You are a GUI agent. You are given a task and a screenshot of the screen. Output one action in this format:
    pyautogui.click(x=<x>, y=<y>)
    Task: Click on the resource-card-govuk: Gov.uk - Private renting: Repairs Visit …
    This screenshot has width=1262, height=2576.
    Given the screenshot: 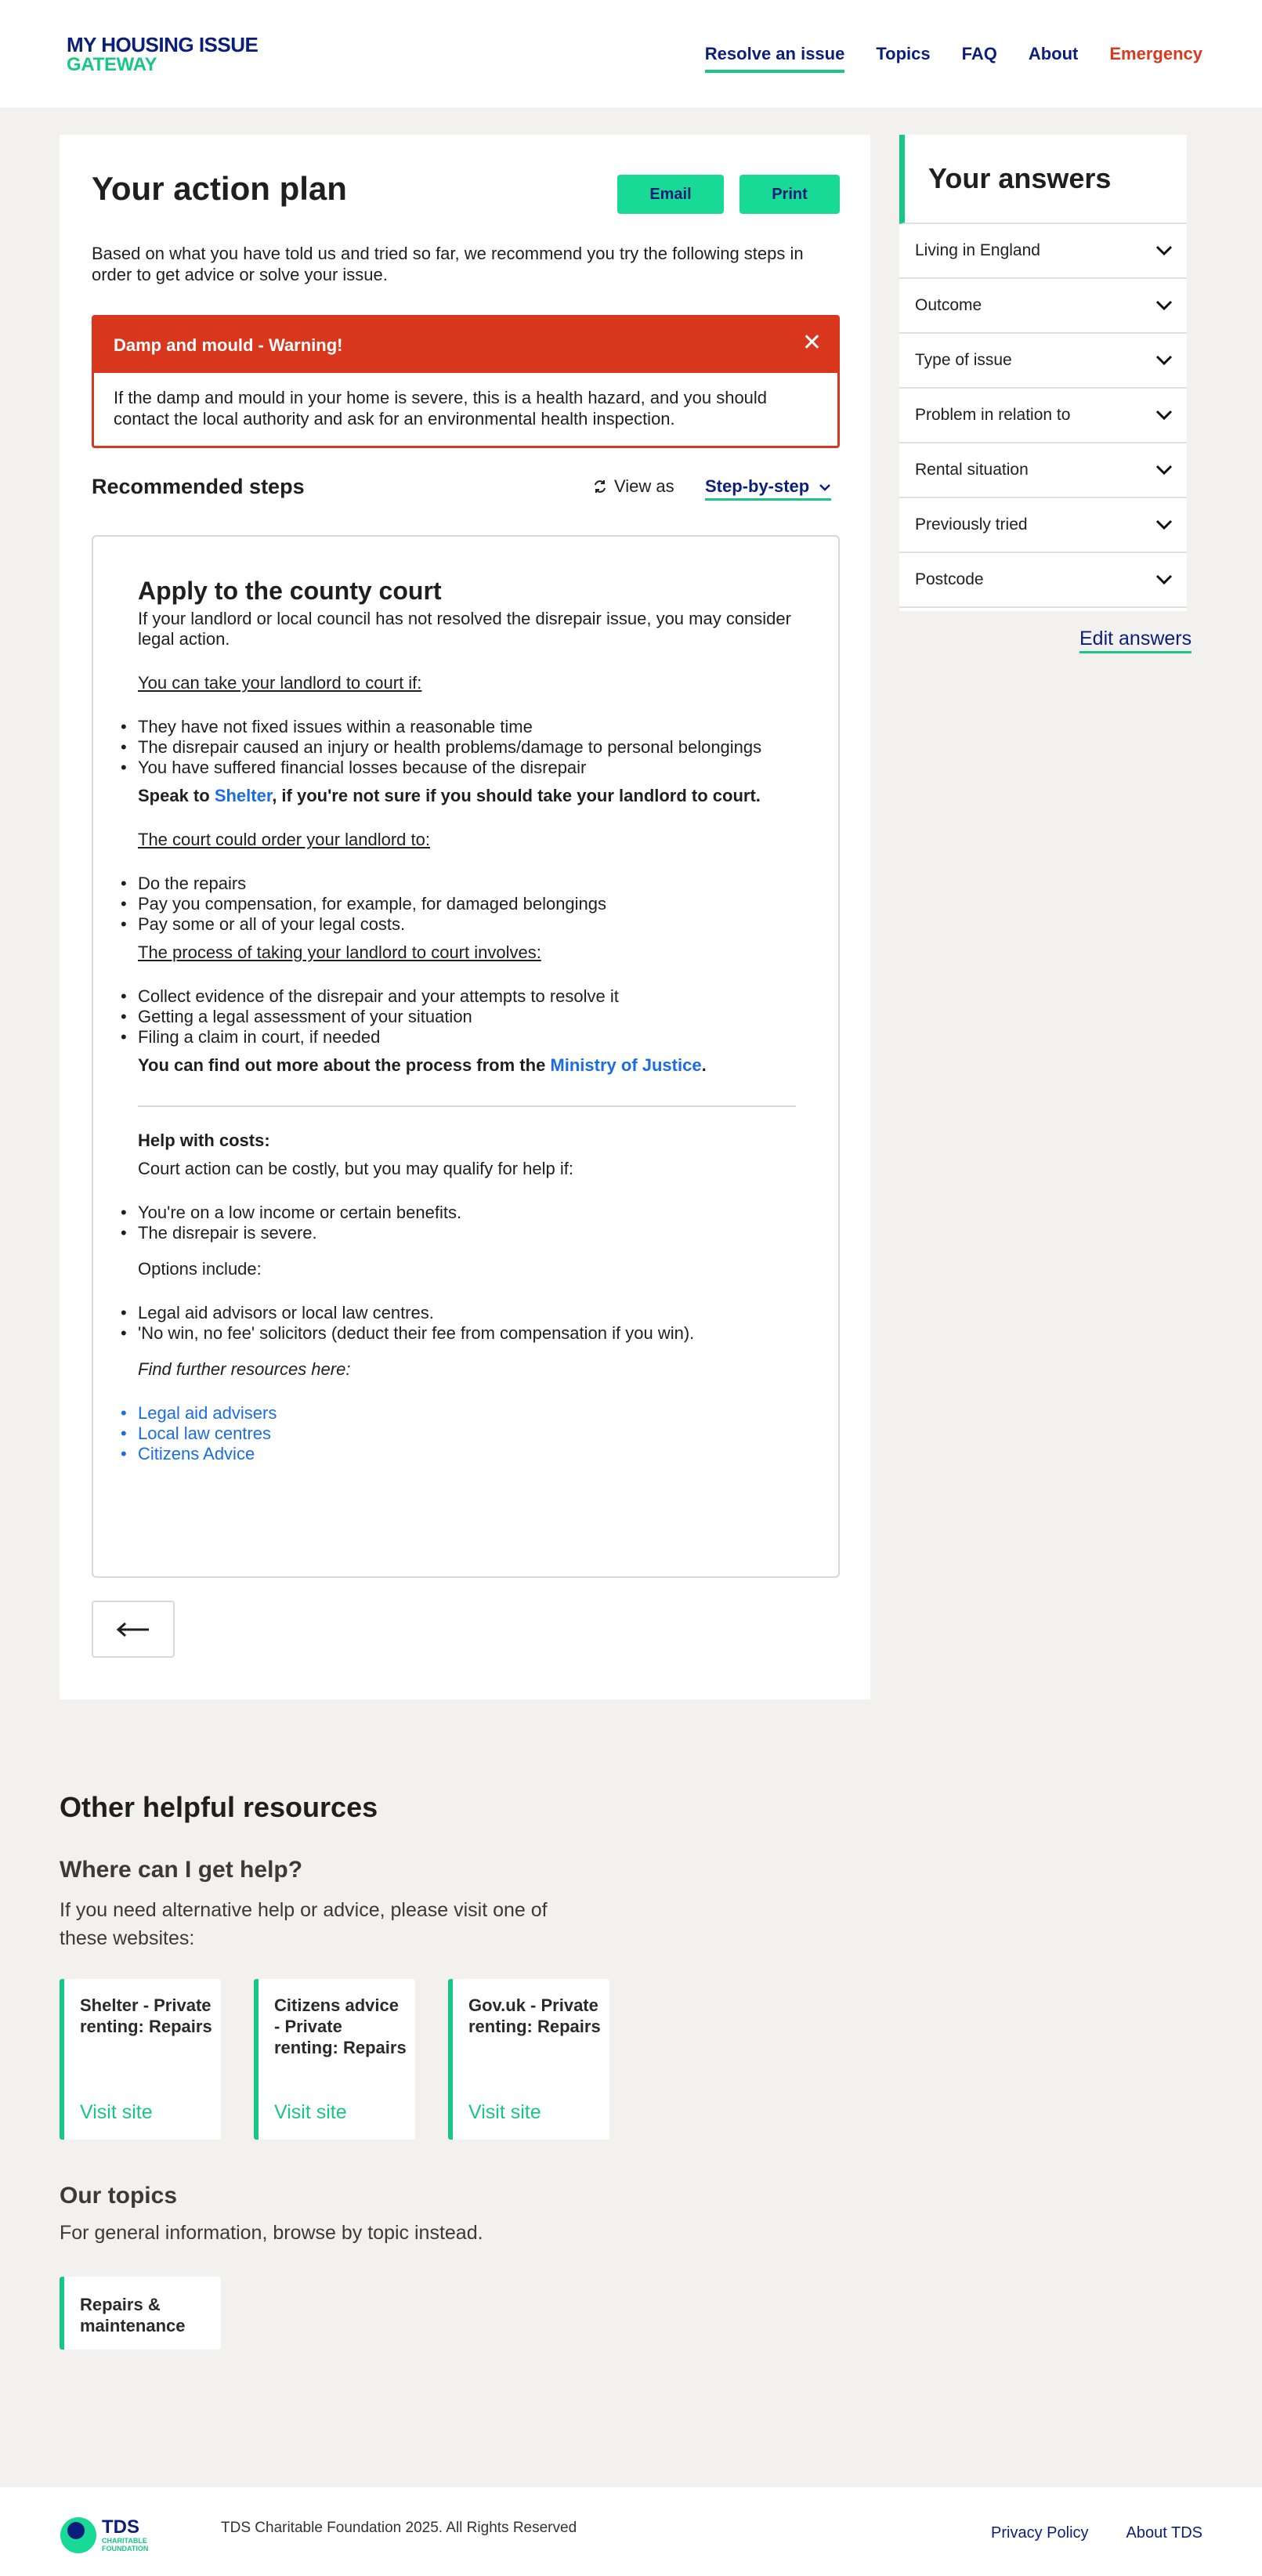 What is the action you would take?
    pyautogui.click(x=528, y=2060)
    